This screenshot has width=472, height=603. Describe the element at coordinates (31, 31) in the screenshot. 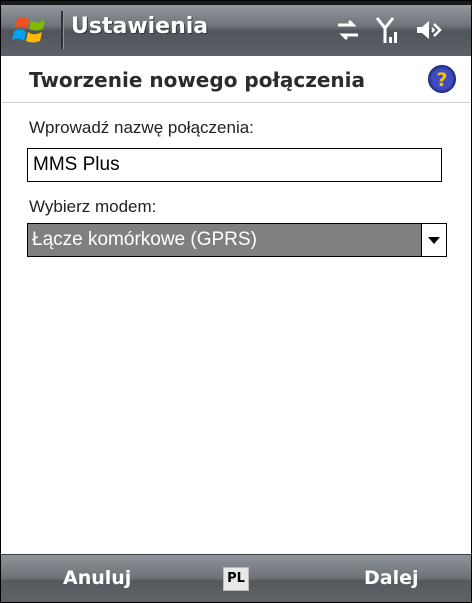

I see `windows-start-icon` at that location.